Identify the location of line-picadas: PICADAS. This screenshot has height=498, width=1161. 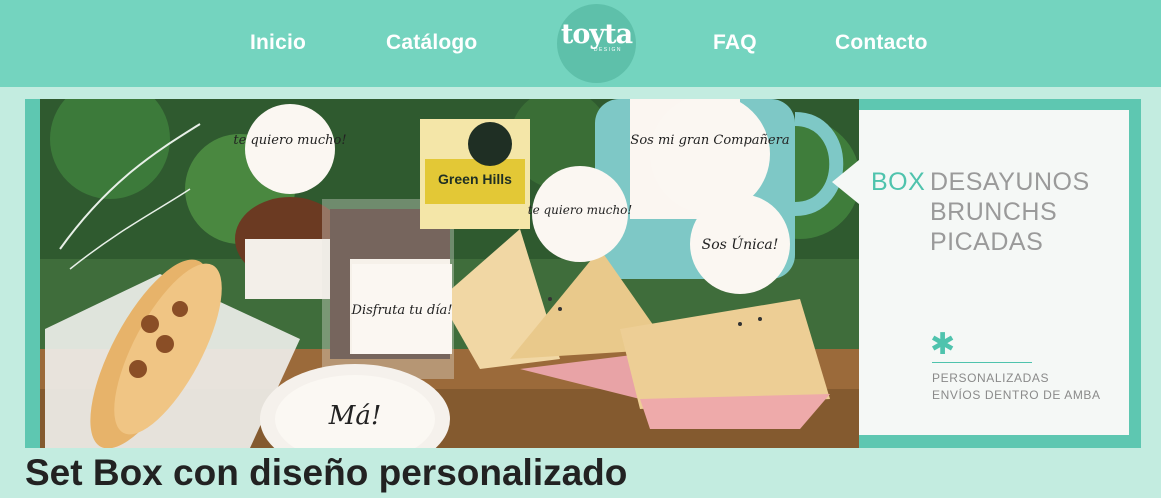
(987, 242).